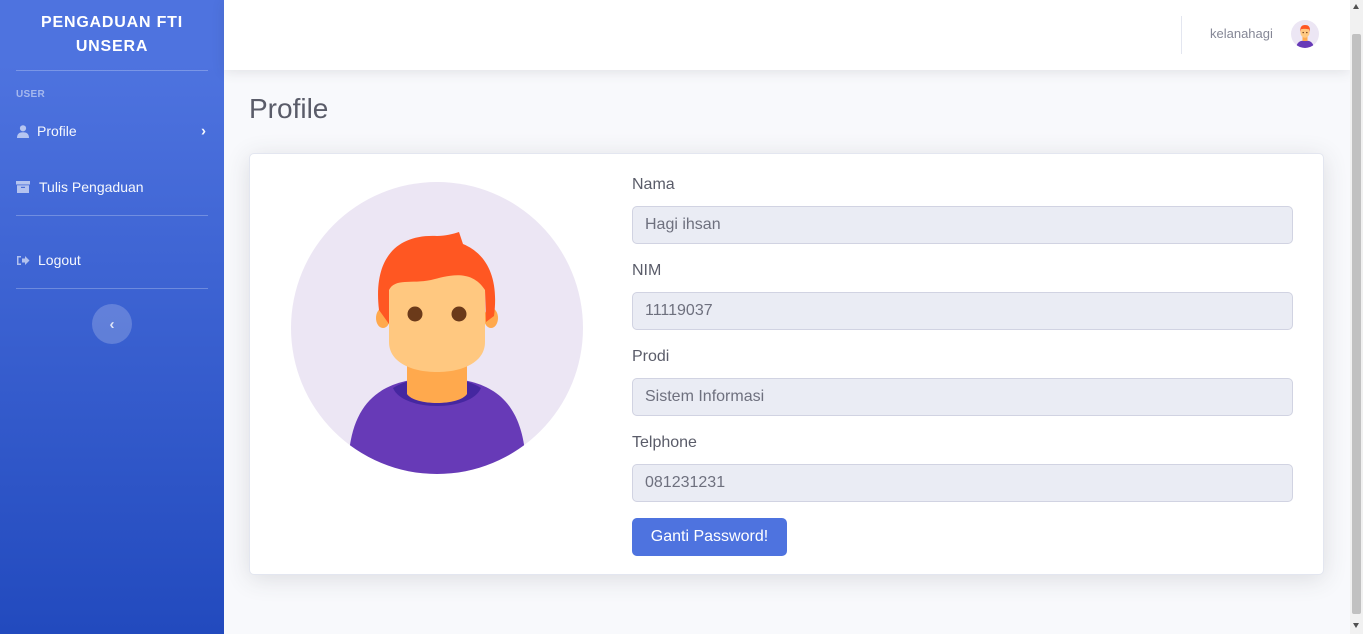 The width and height of the screenshot is (1363, 634). Describe the element at coordinates (289, 108) in the screenshot. I see `page-title: Profile` at that location.